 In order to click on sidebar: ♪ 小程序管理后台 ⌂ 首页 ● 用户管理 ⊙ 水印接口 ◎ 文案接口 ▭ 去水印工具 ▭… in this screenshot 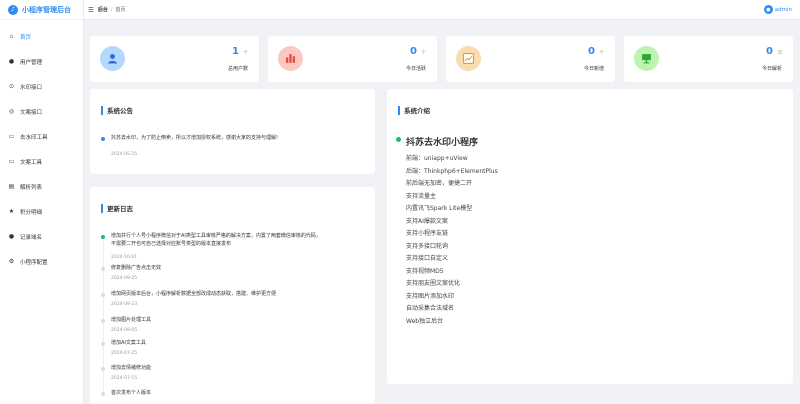, I will do `click(42, 202)`.